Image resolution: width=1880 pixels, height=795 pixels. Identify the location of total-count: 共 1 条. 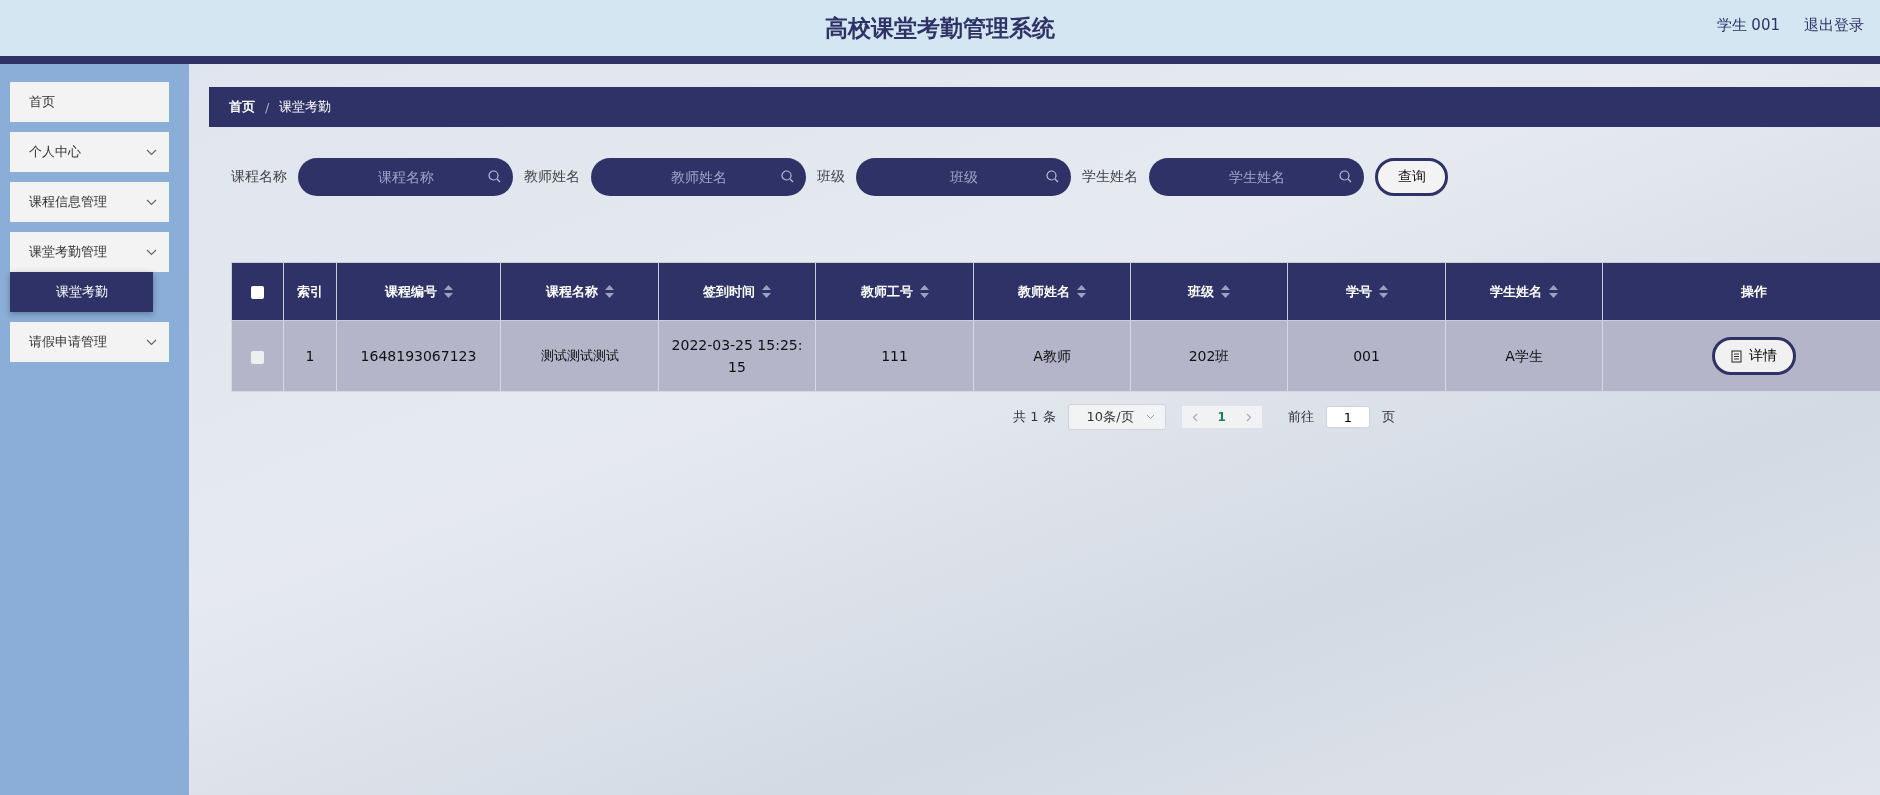
(1034, 417).